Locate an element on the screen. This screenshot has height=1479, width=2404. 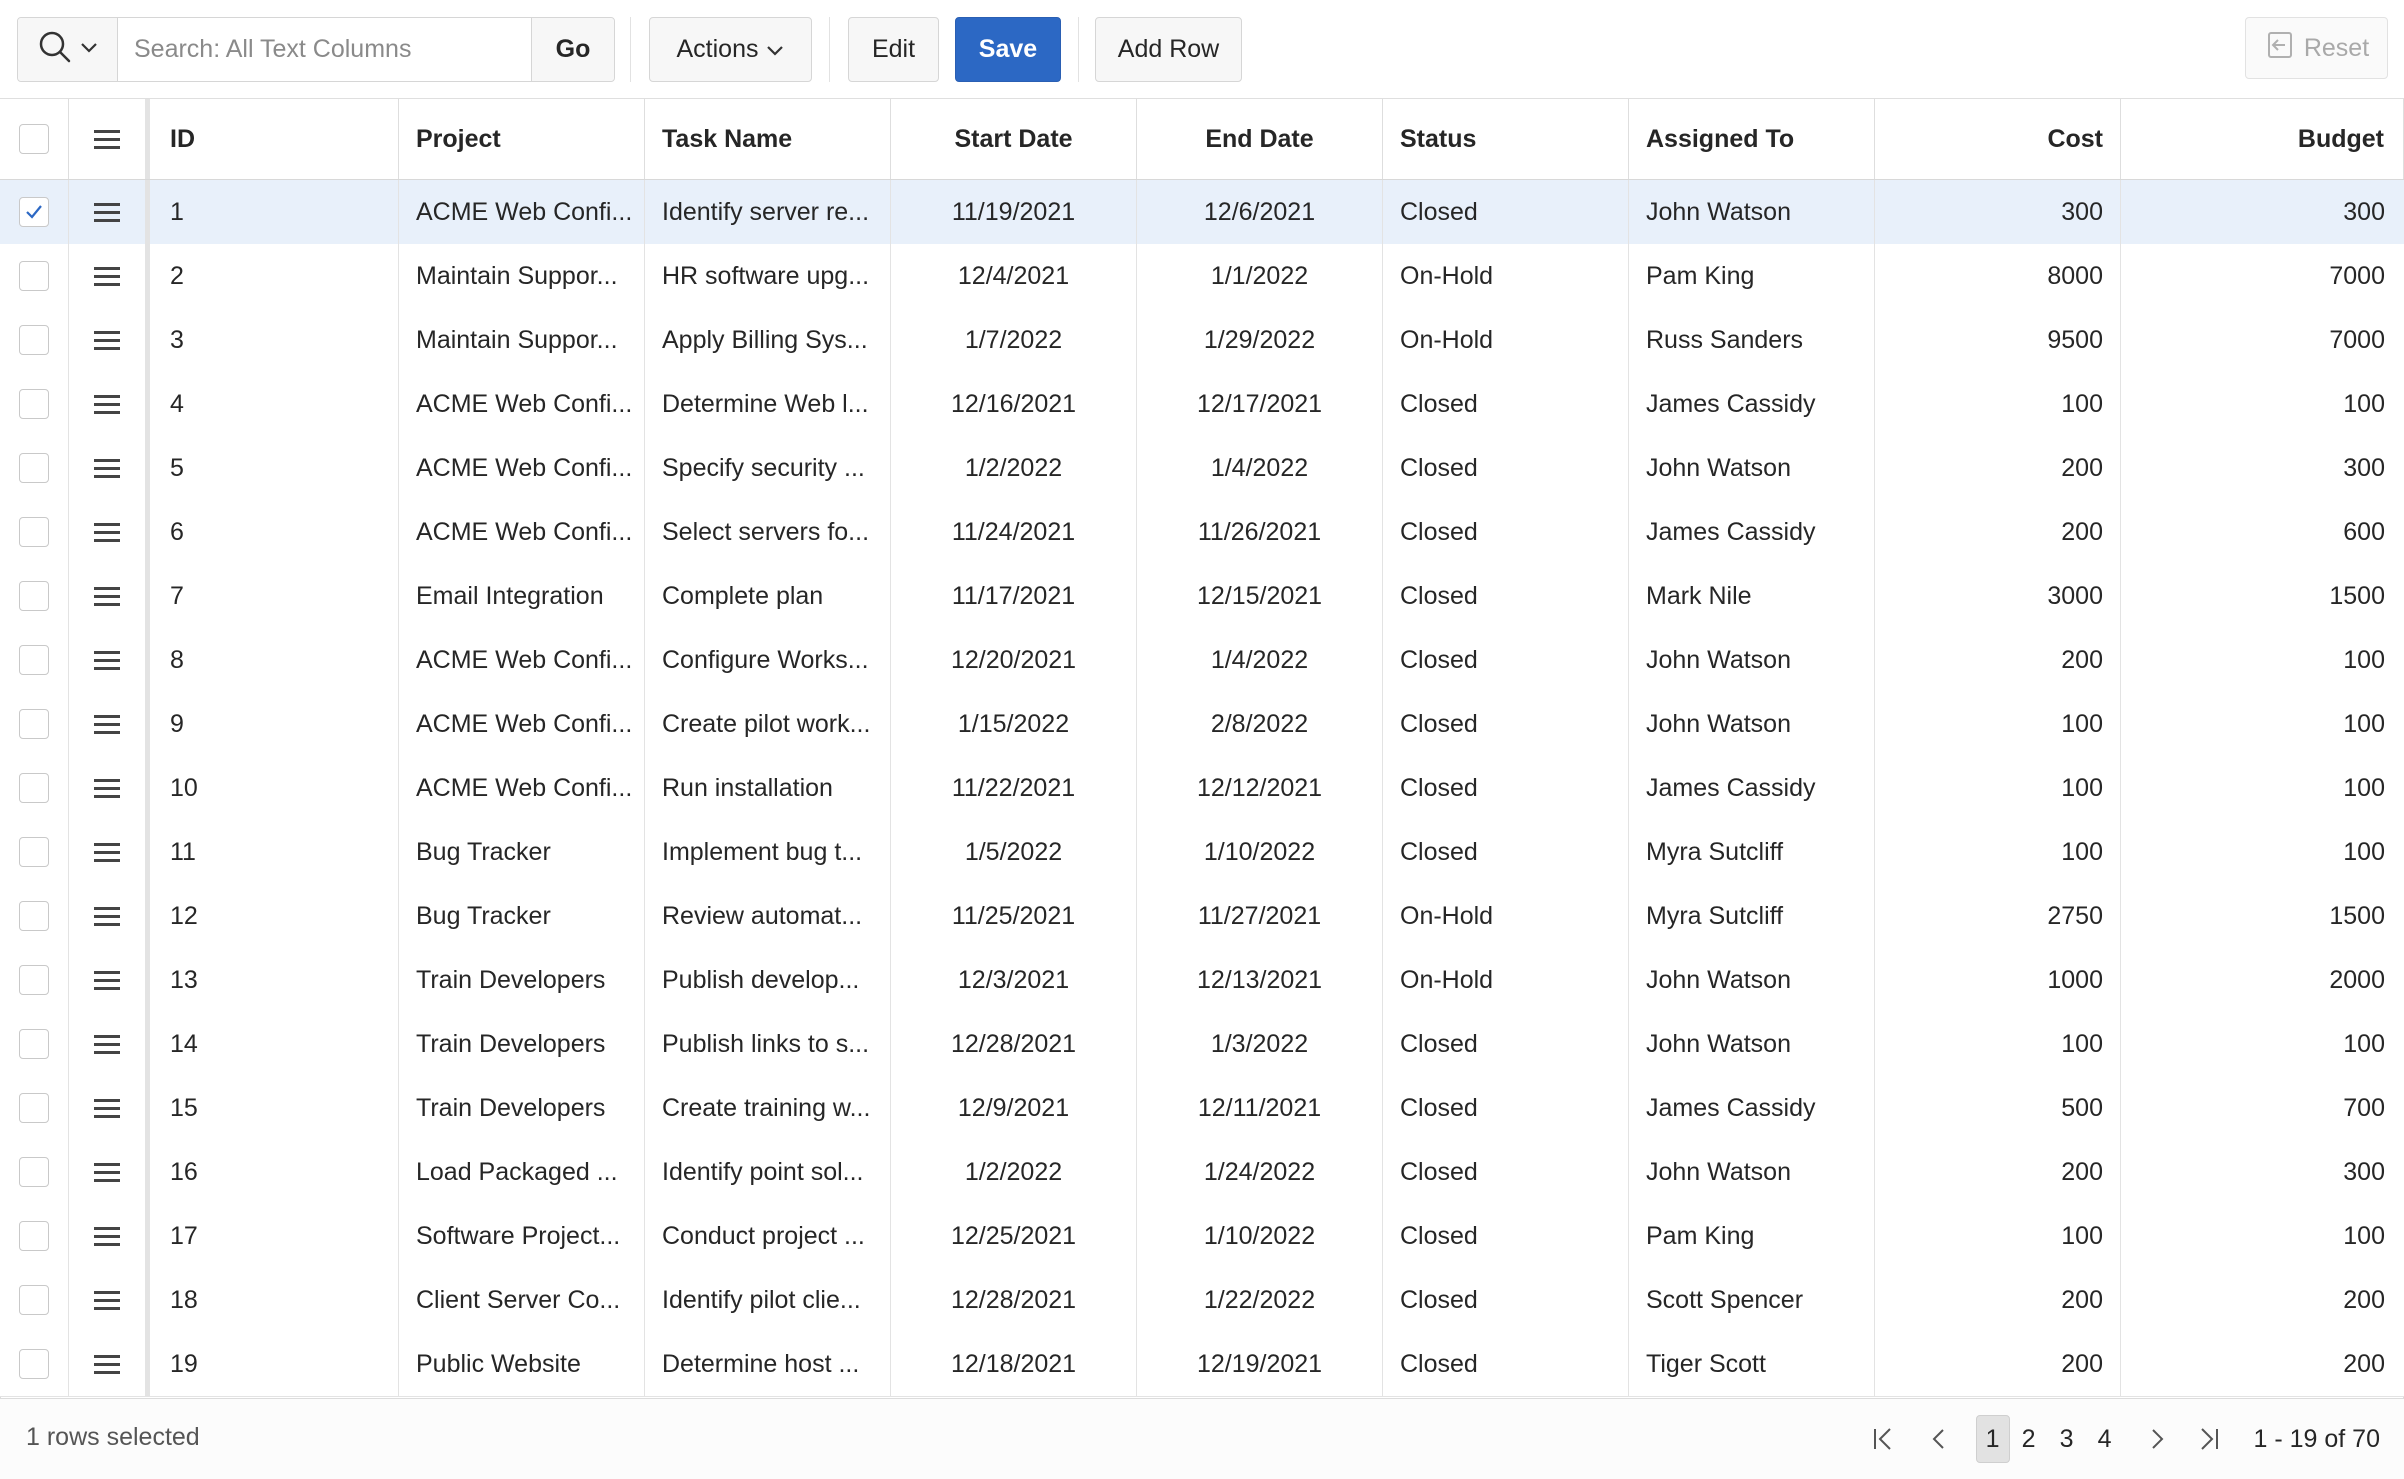
budget-cell: 1500 is located at coordinates (2262, 596).